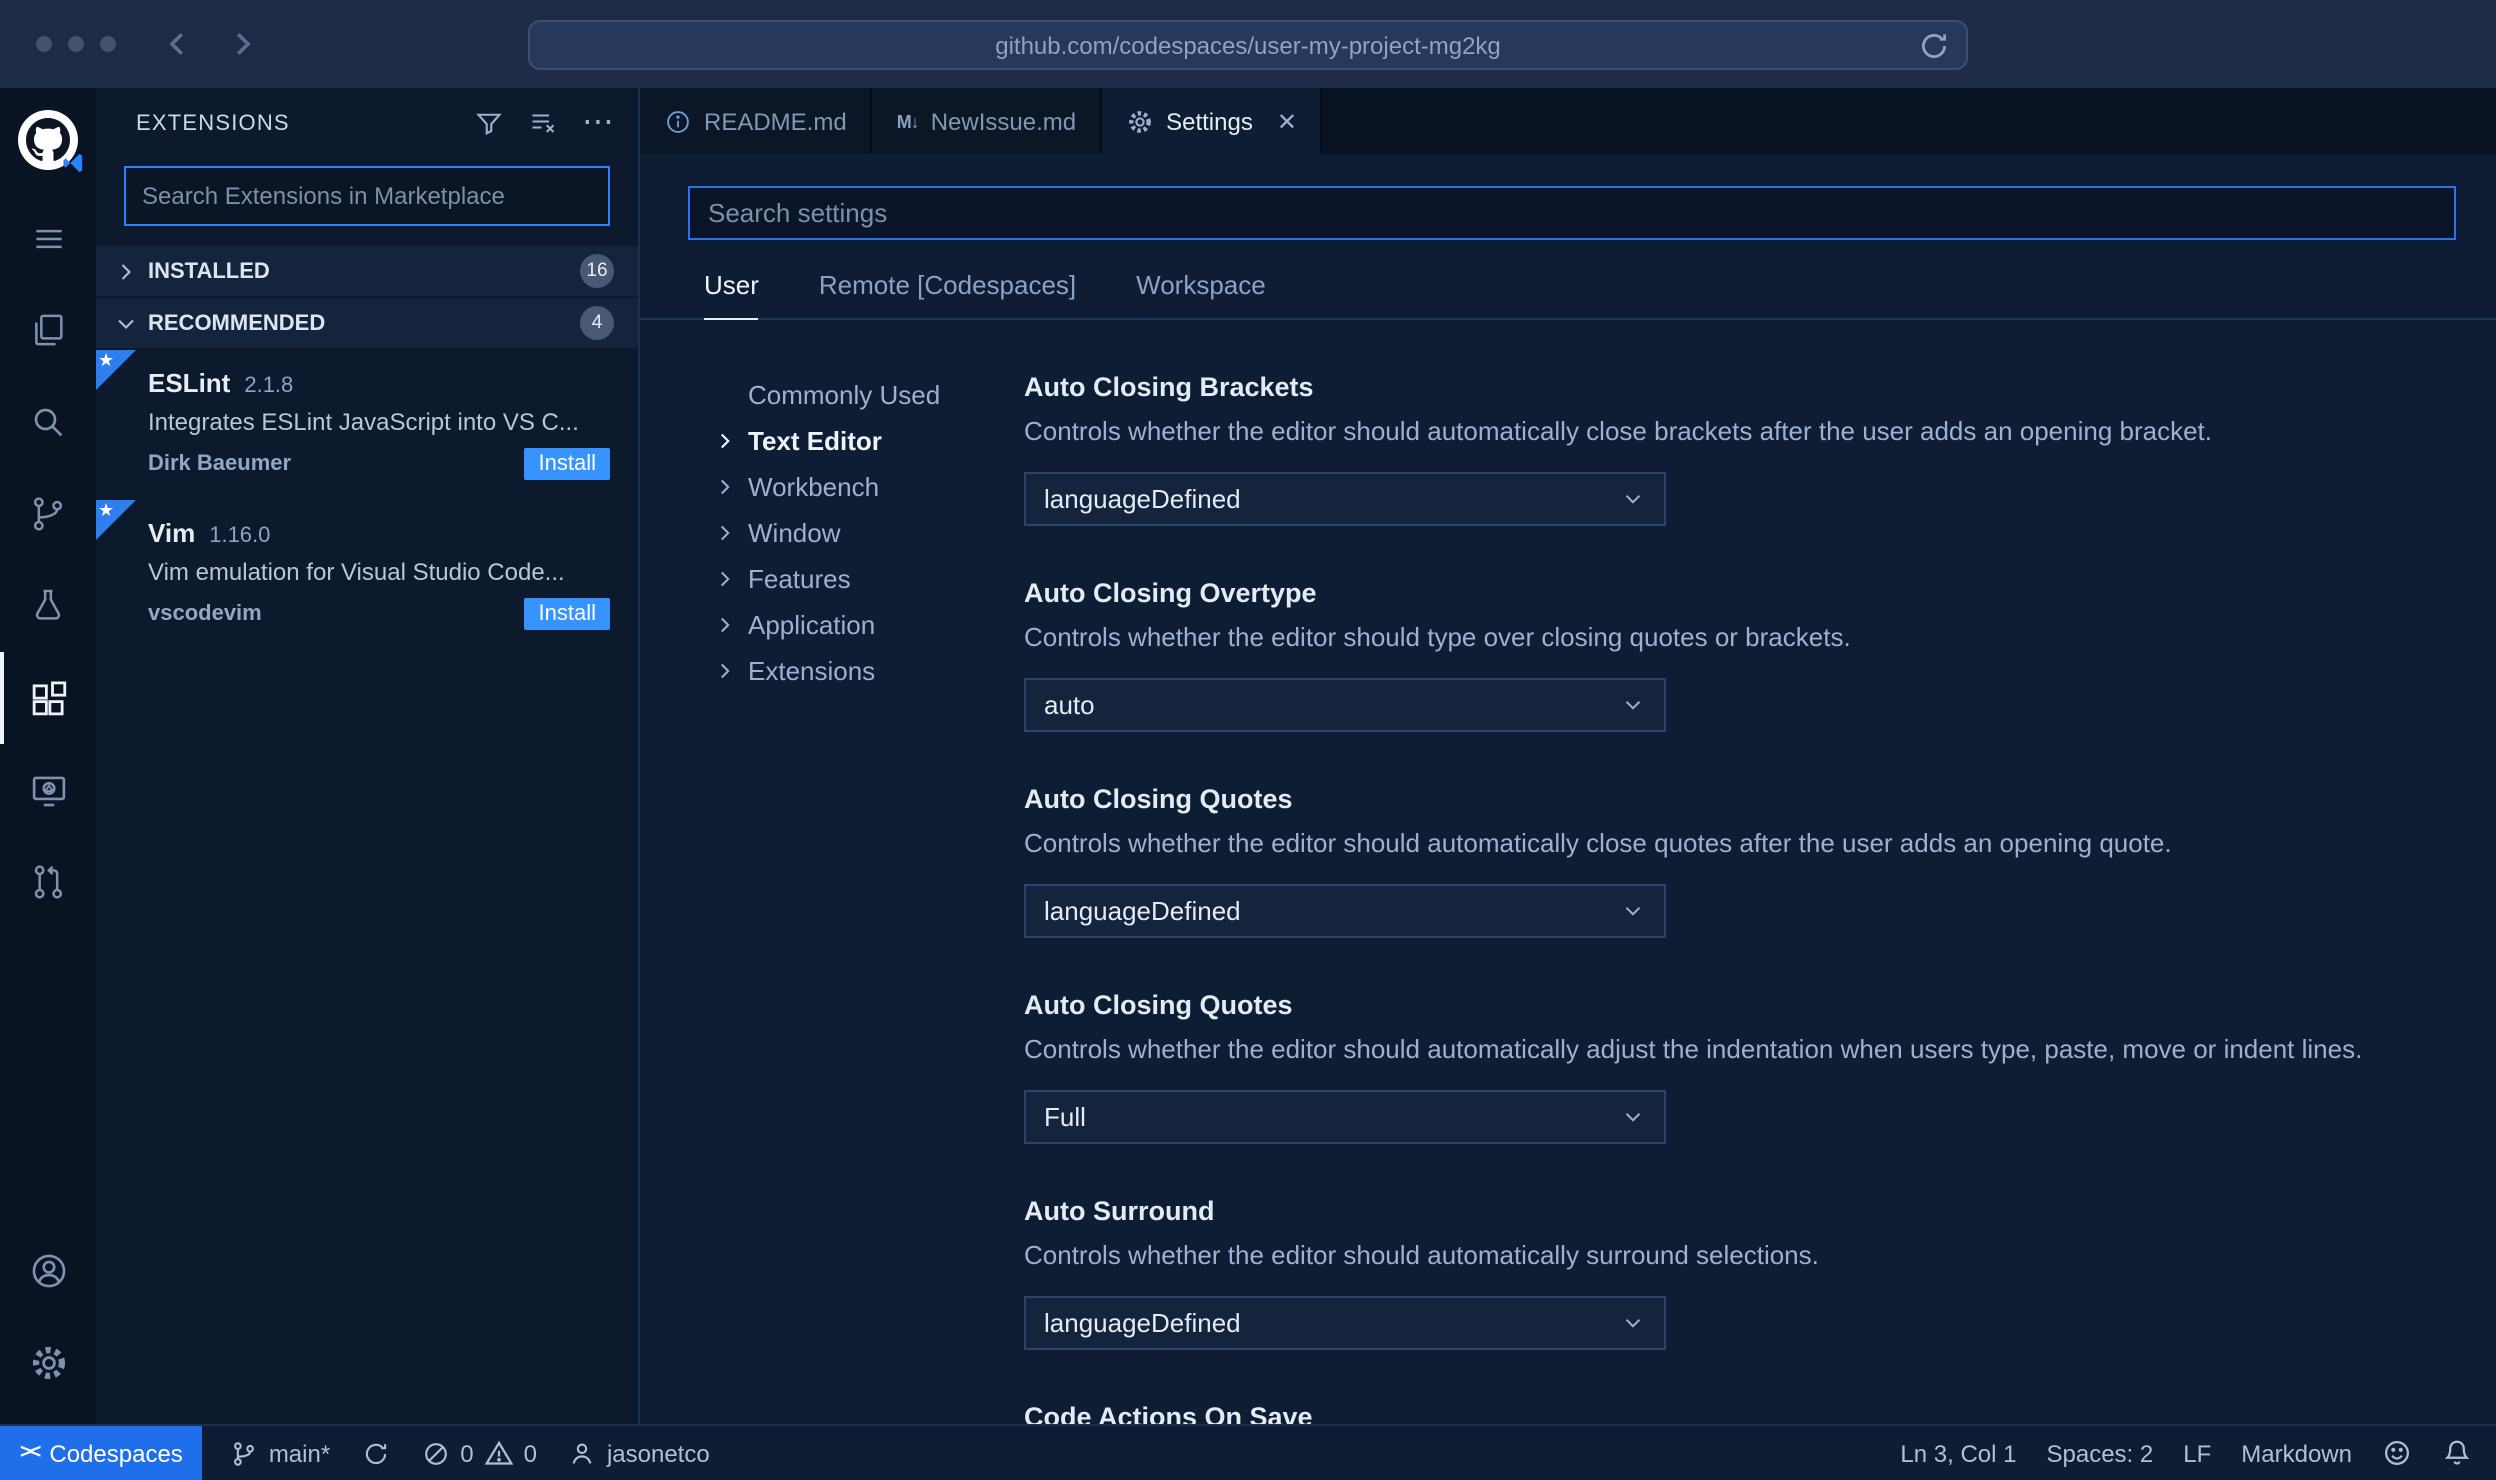  What do you see at coordinates (48, 514) in the screenshot?
I see `source-control-icon` at bounding box center [48, 514].